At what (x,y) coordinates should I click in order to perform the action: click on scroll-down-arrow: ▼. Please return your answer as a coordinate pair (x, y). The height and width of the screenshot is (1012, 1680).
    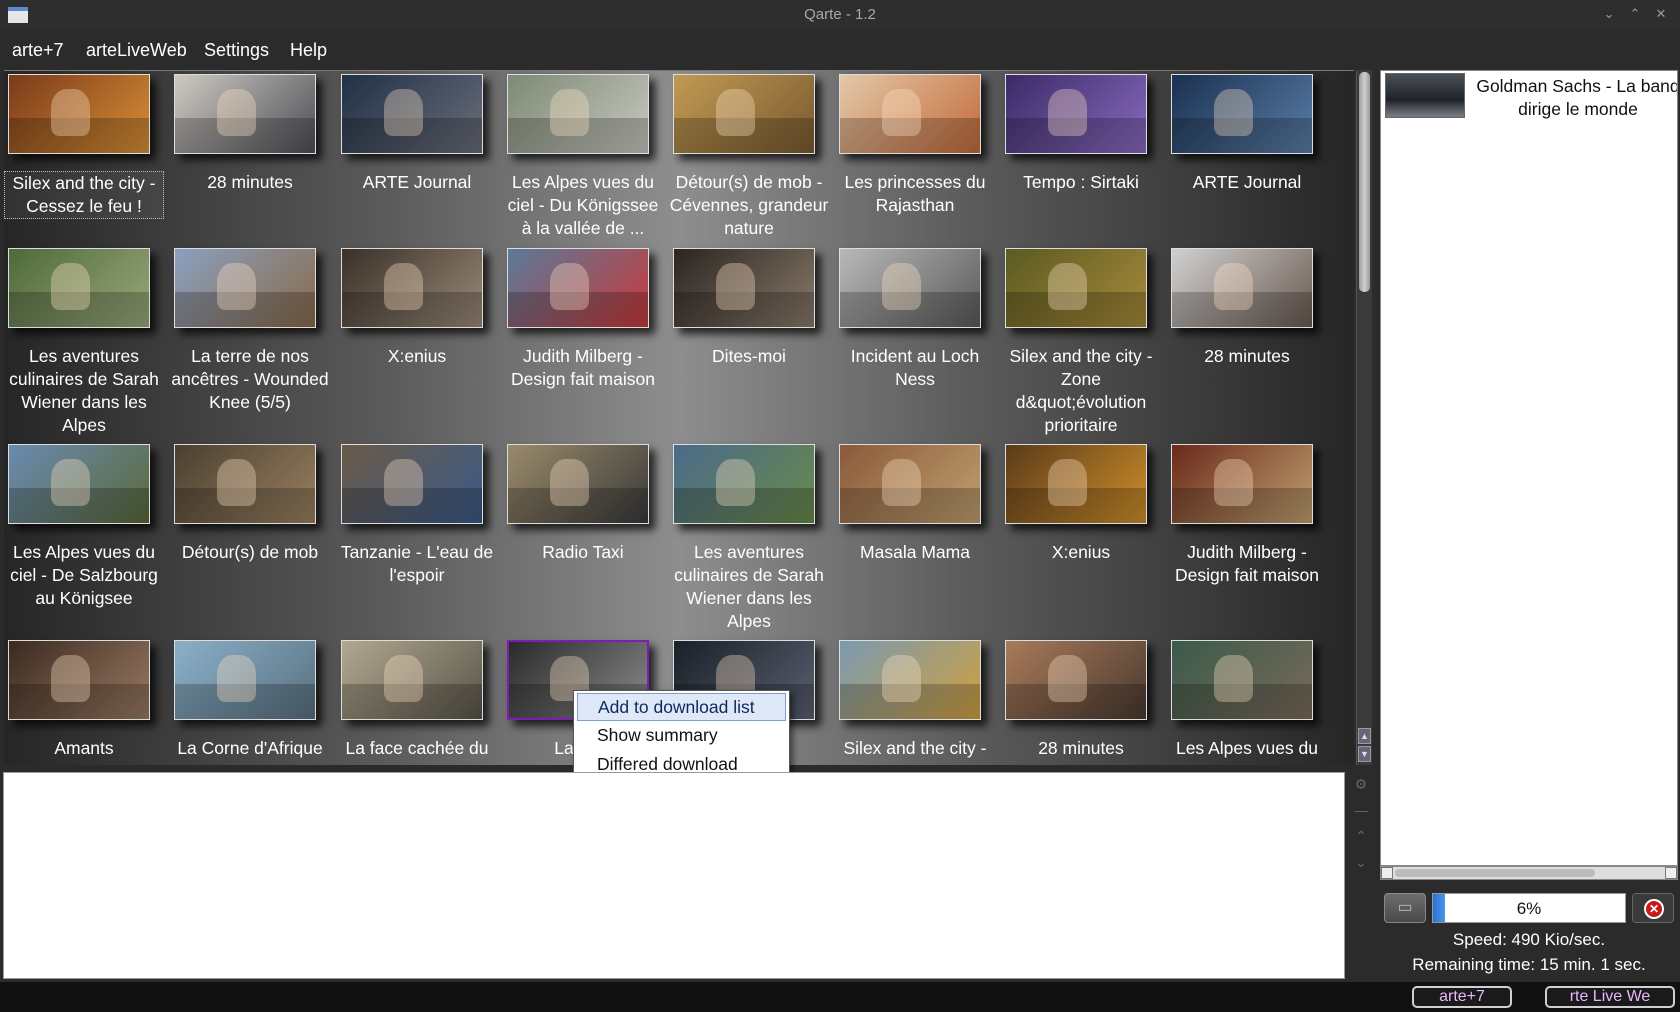
    Looking at the image, I should click on (1364, 754).